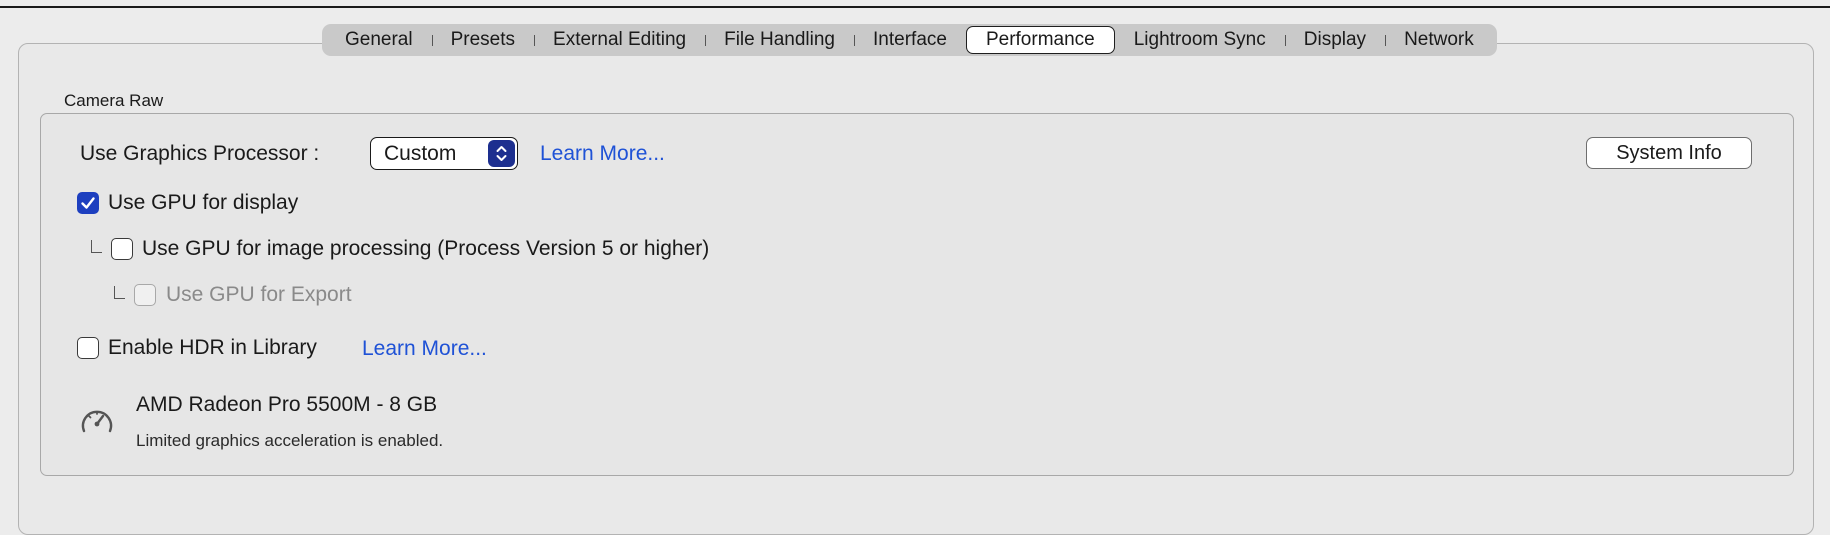 This screenshot has height=535, width=1830. I want to click on use-gpu-display-checkbox, so click(88, 203).